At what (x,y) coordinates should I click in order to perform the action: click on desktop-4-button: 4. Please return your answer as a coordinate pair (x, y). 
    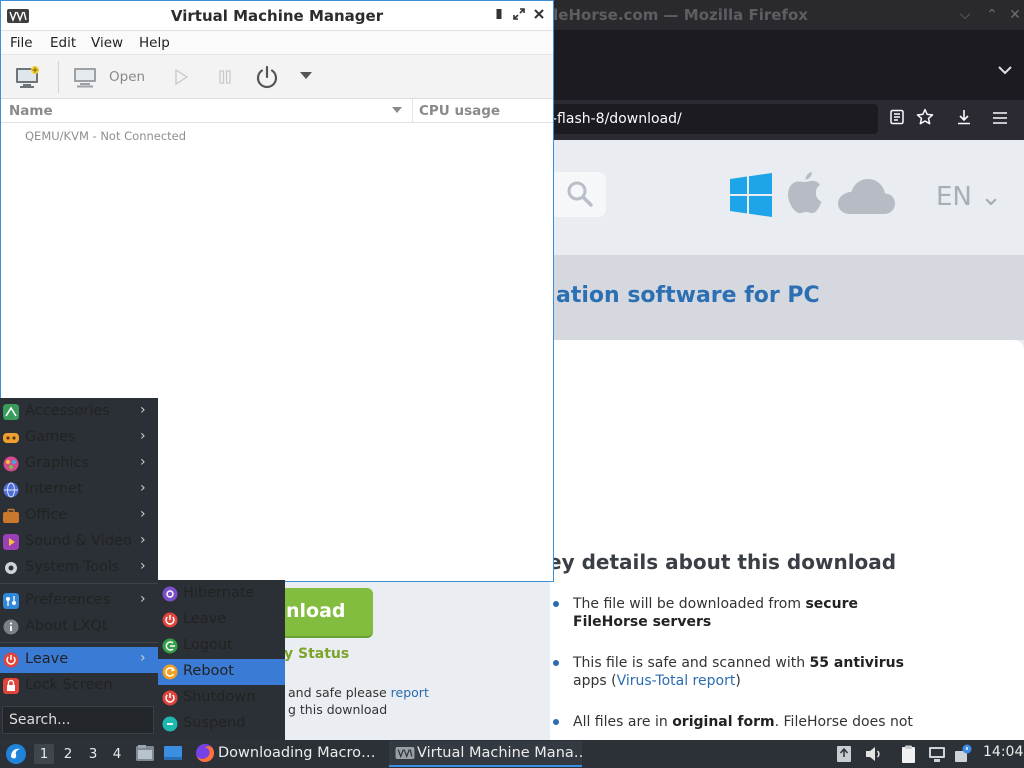
    Looking at the image, I should click on (117, 754).